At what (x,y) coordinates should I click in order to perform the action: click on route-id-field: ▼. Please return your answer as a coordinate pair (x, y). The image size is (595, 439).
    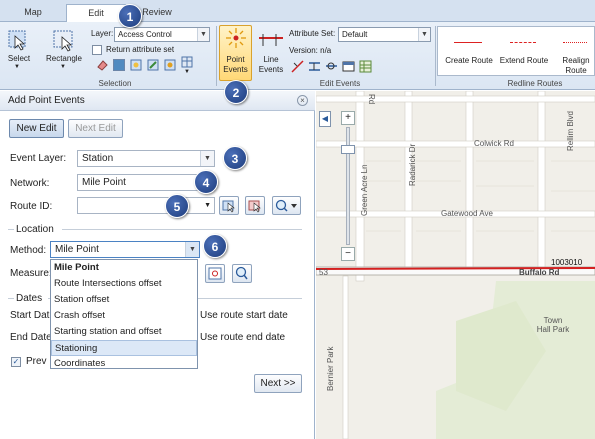
    Looking at the image, I should click on (146, 205).